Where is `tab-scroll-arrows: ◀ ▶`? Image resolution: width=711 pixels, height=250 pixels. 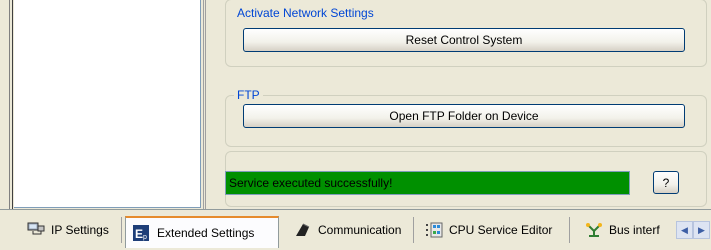
tab-scroll-arrows: ◀ ▶ is located at coordinates (693, 230).